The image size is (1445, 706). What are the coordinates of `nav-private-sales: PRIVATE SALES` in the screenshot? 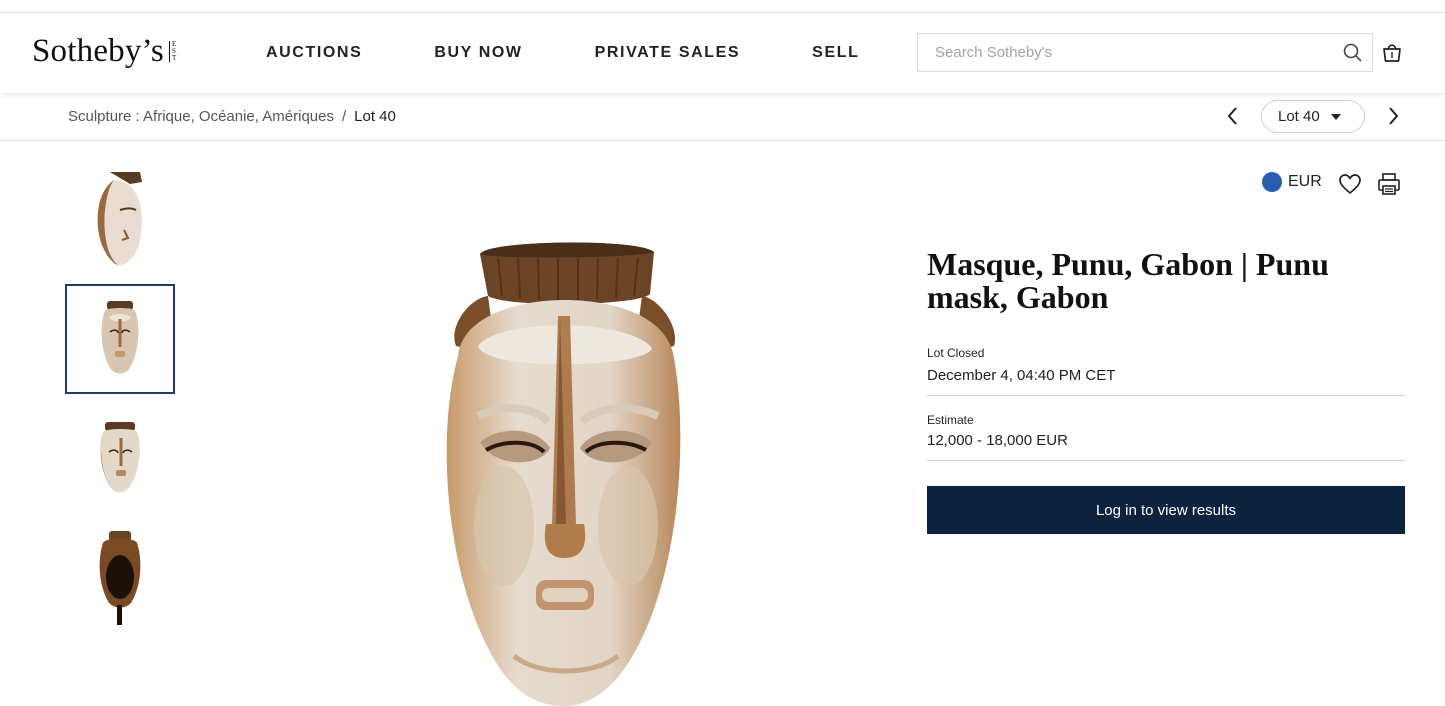 It's located at (668, 53).